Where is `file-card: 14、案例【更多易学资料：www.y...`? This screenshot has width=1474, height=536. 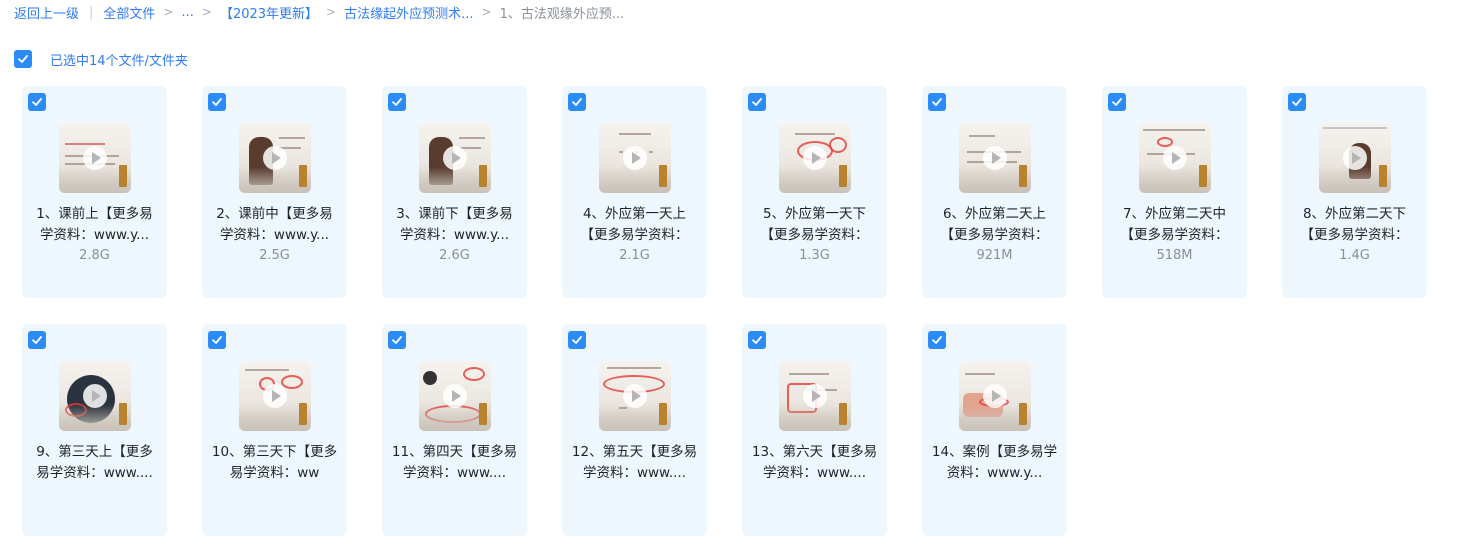 file-card: 14、案例【更多易学资料：www.y... is located at coordinates (994, 430).